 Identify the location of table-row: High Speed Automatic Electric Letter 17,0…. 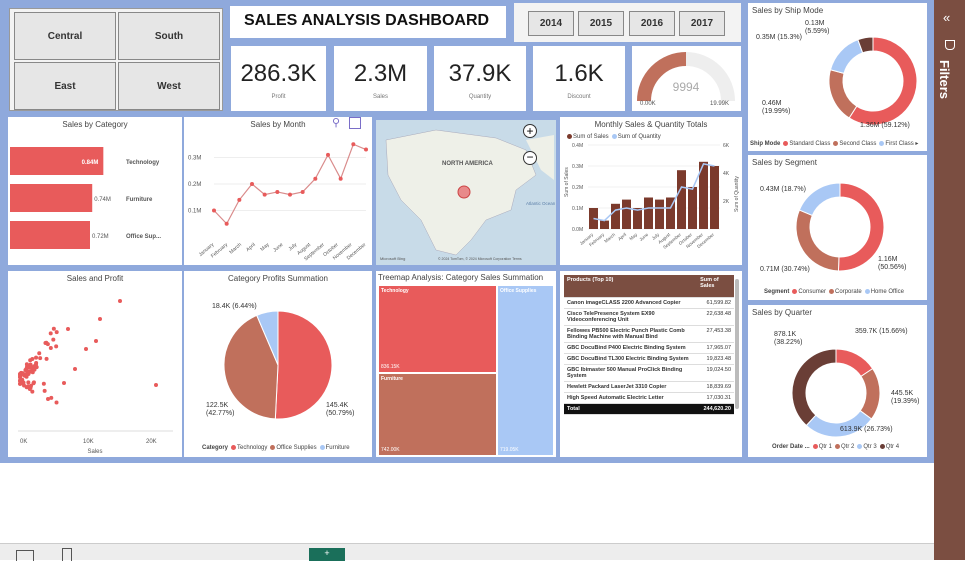
(649, 398).